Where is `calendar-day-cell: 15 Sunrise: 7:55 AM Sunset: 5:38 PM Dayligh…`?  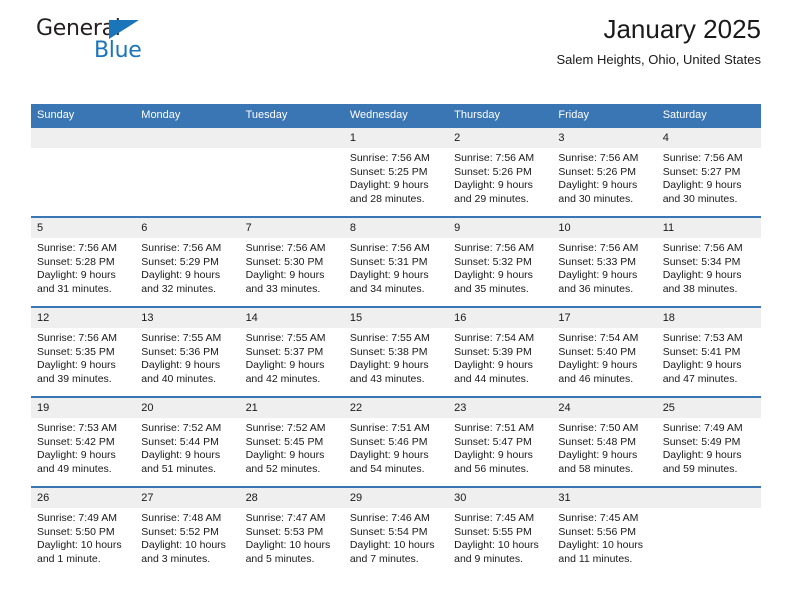
calendar-day-cell: 15 Sunrise: 7:55 AM Sunset: 5:38 PM Dayligh… is located at coordinates (396, 351).